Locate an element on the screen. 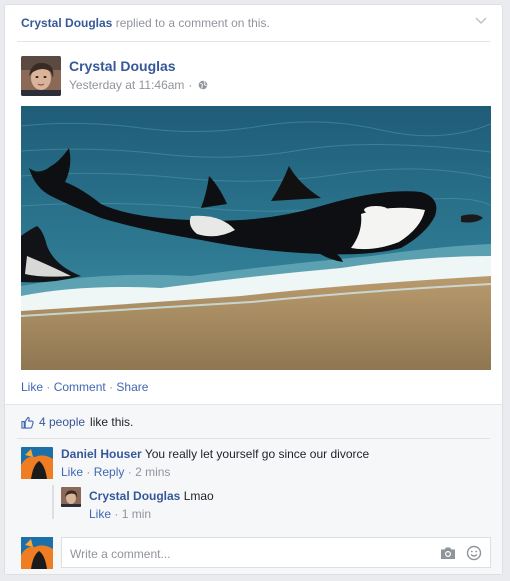 Image resolution: width=510 pixels, height=581 pixels. reply-meta: Like · 1 min is located at coordinates (120, 514).